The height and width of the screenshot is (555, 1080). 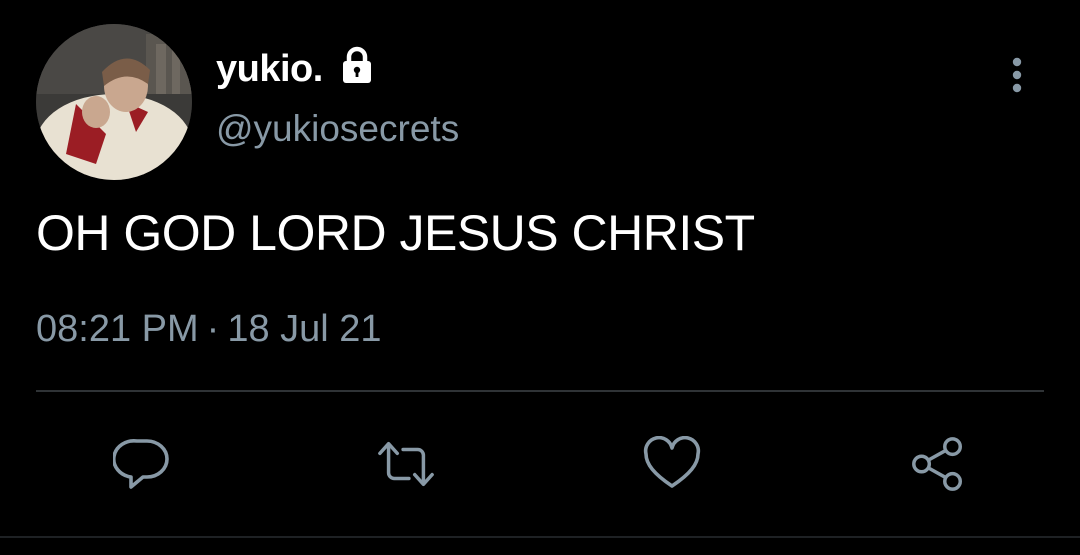 What do you see at coordinates (540, 391) in the screenshot?
I see `divider` at bounding box center [540, 391].